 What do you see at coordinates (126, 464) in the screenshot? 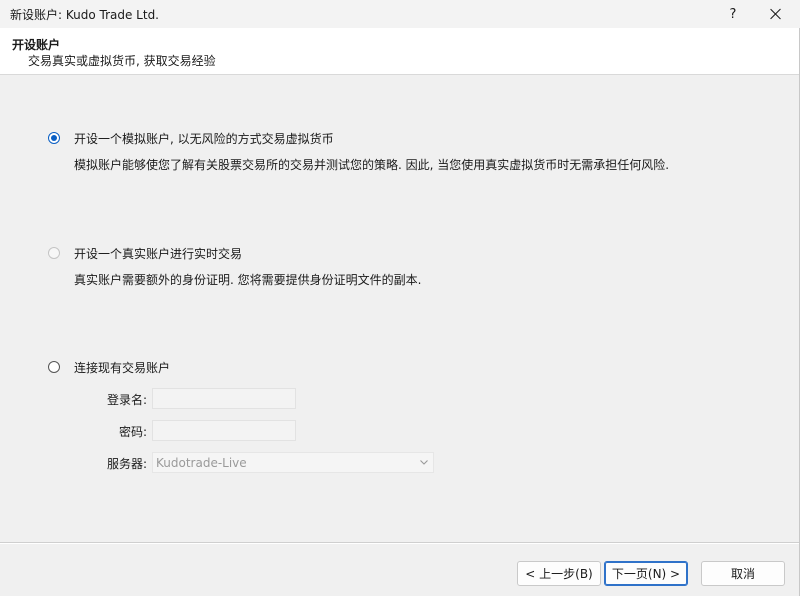
I see `server-label: 服务器:` at bounding box center [126, 464].